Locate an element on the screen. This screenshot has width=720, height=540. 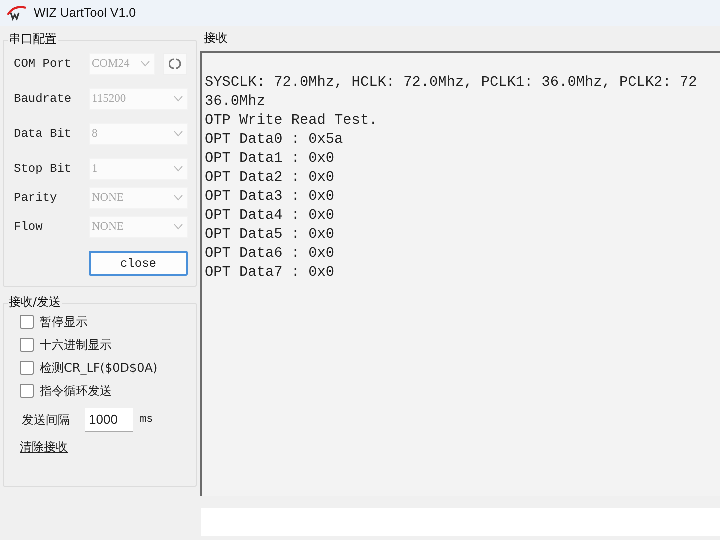
checkbox-label: 十六进制显示 is located at coordinates (76, 345).